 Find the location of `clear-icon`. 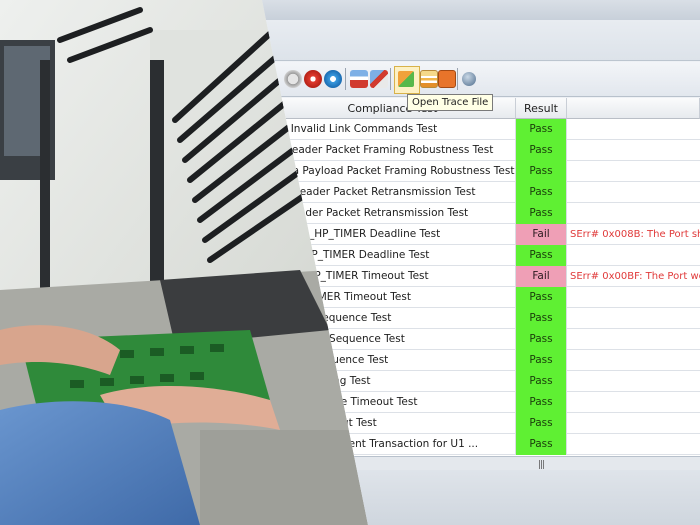

clear-icon is located at coordinates (359, 79).